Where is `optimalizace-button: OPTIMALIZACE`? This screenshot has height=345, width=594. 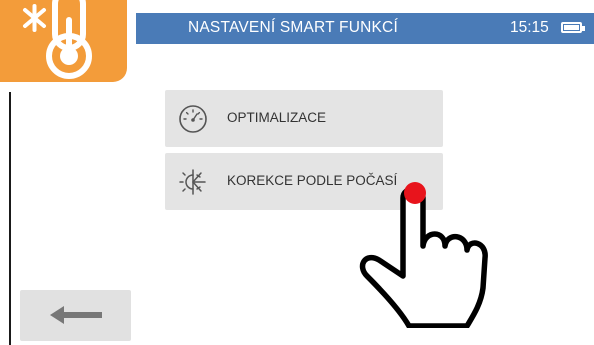 optimalizace-button: OPTIMALIZACE is located at coordinates (304, 118).